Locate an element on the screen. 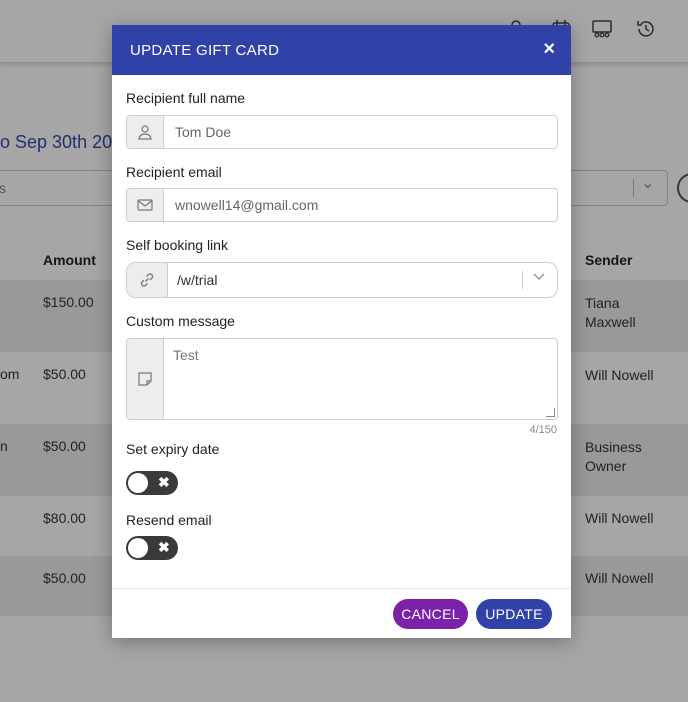  custom-message-value: Test is located at coordinates (186, 355).